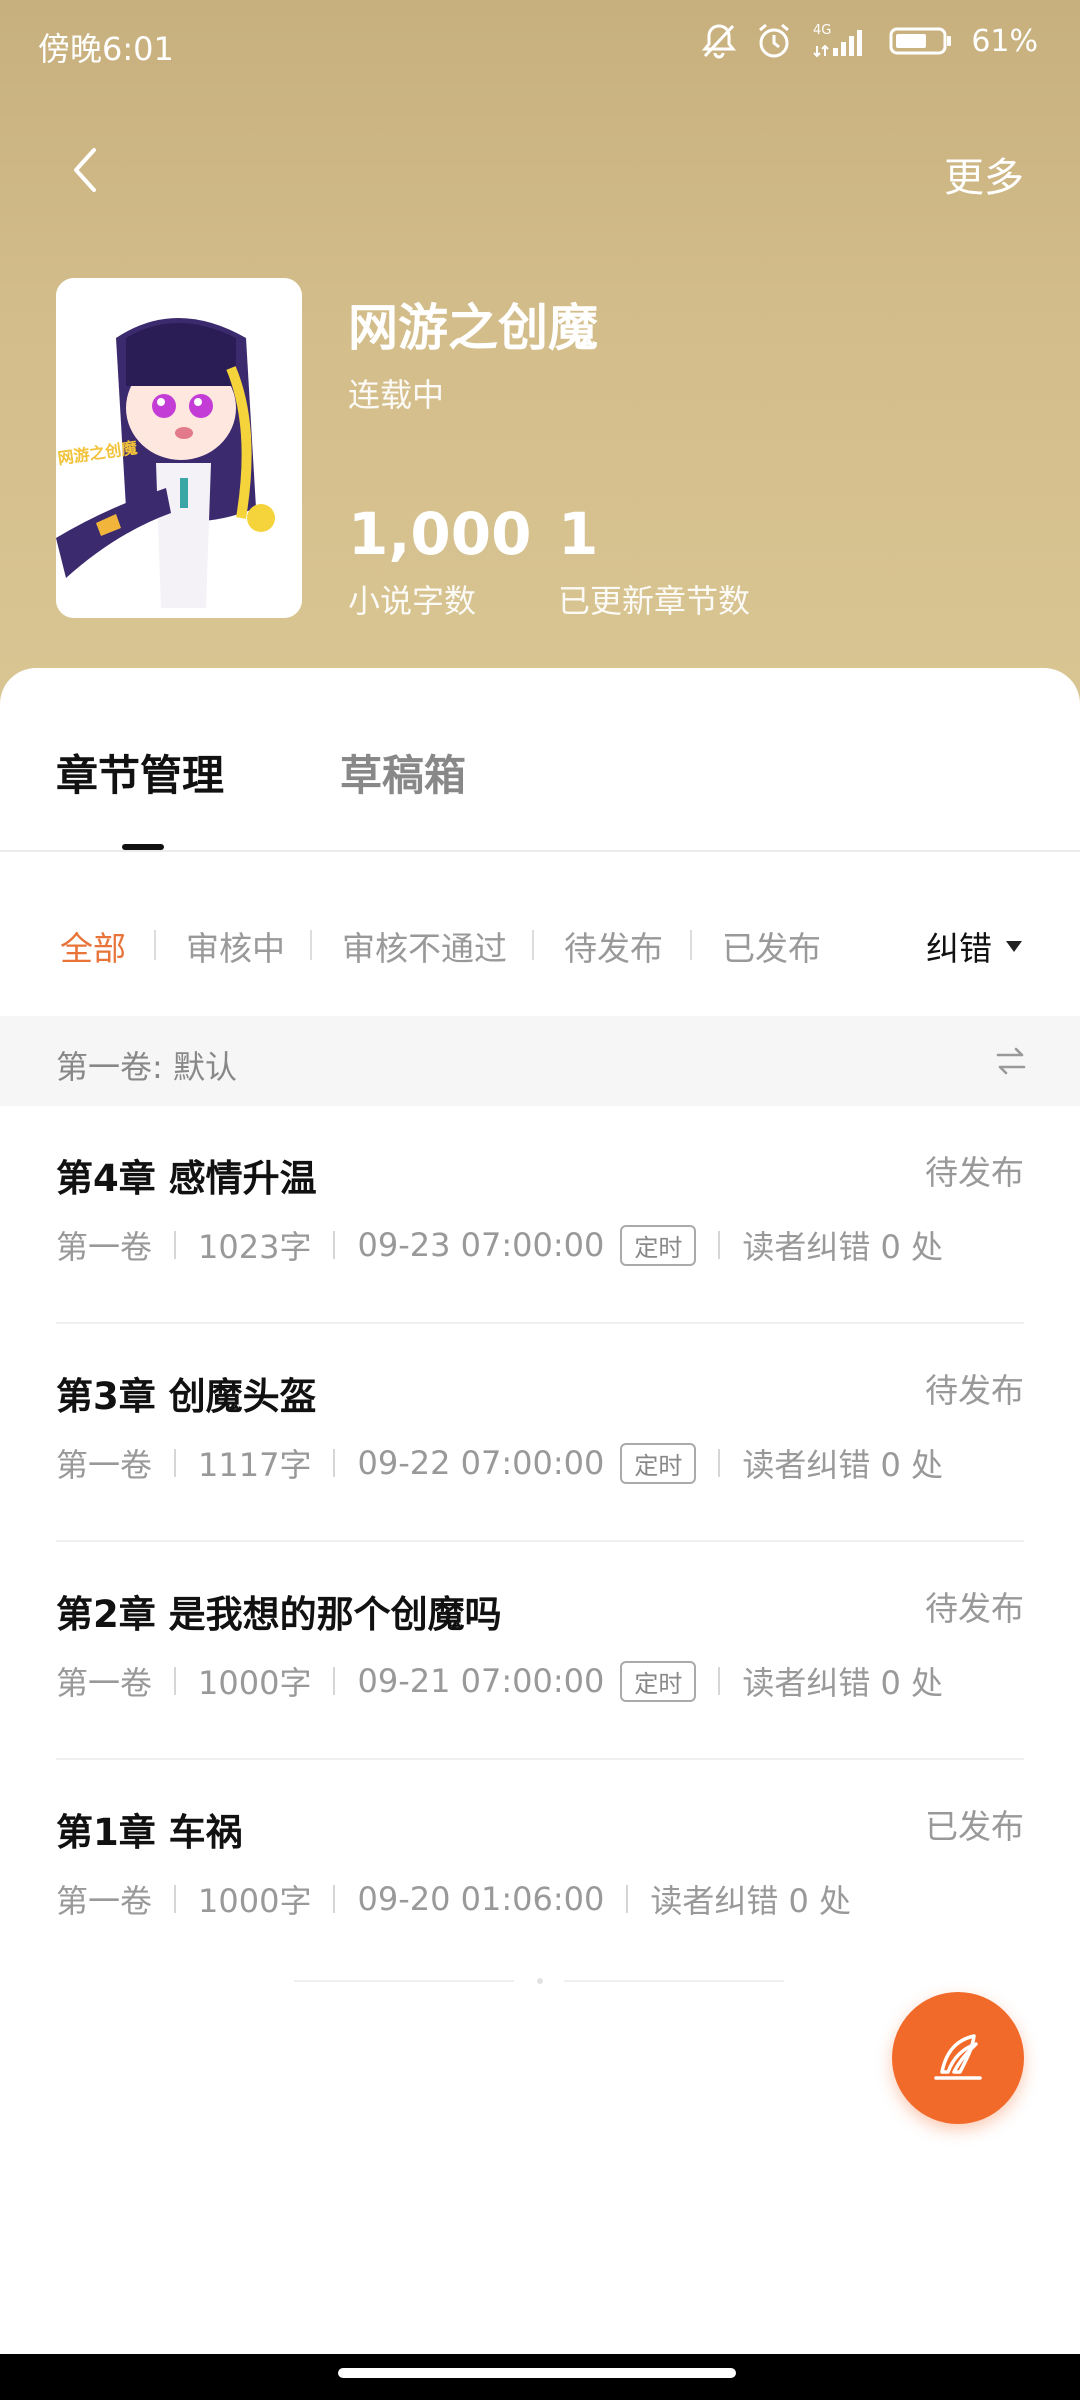  What do you see at coordinates (1004, 41) in the screenshot?
I see `battery-percent: 61%` at bounding box center [1004, 41].